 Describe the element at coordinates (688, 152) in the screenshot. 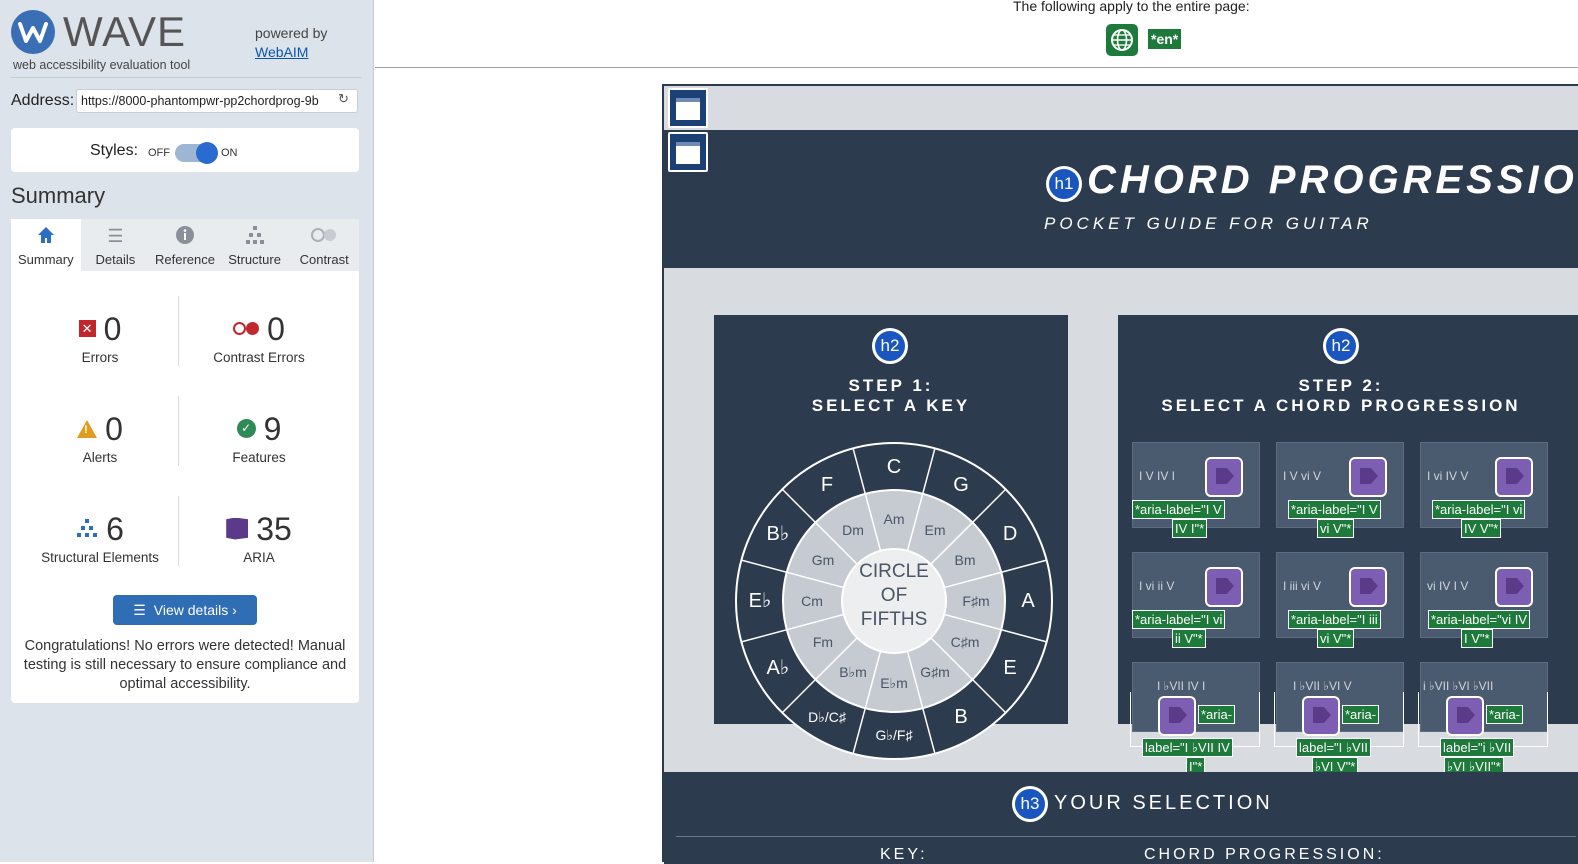

I see `main-region-icon` at that location.